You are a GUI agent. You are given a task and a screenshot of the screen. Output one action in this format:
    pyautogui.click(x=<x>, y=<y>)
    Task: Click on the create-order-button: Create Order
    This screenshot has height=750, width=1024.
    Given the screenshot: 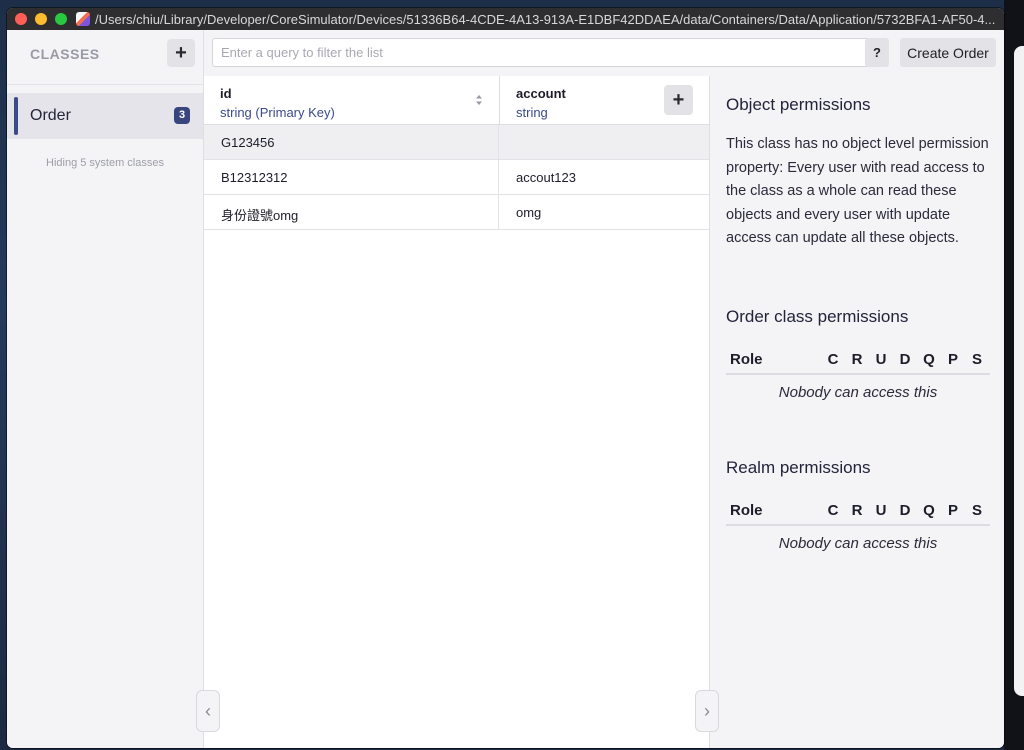 What is the action you would take?
    pyautogui.click(x=948, y=52)
    